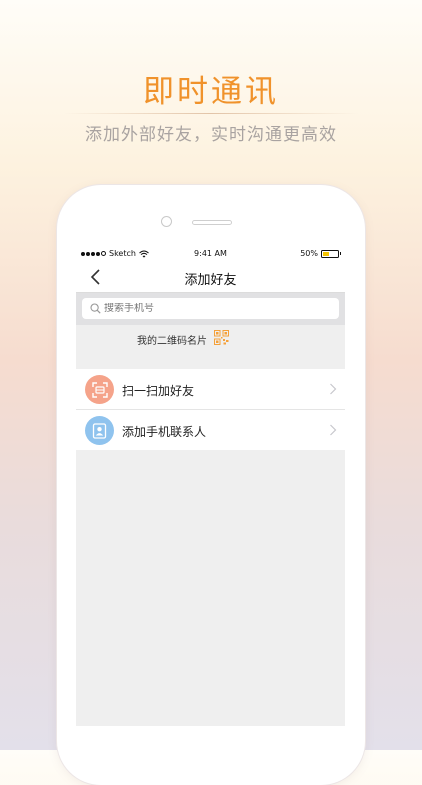 The image size is (422, 785). I want to click on battery-percent: 50%, so click(309, 253).